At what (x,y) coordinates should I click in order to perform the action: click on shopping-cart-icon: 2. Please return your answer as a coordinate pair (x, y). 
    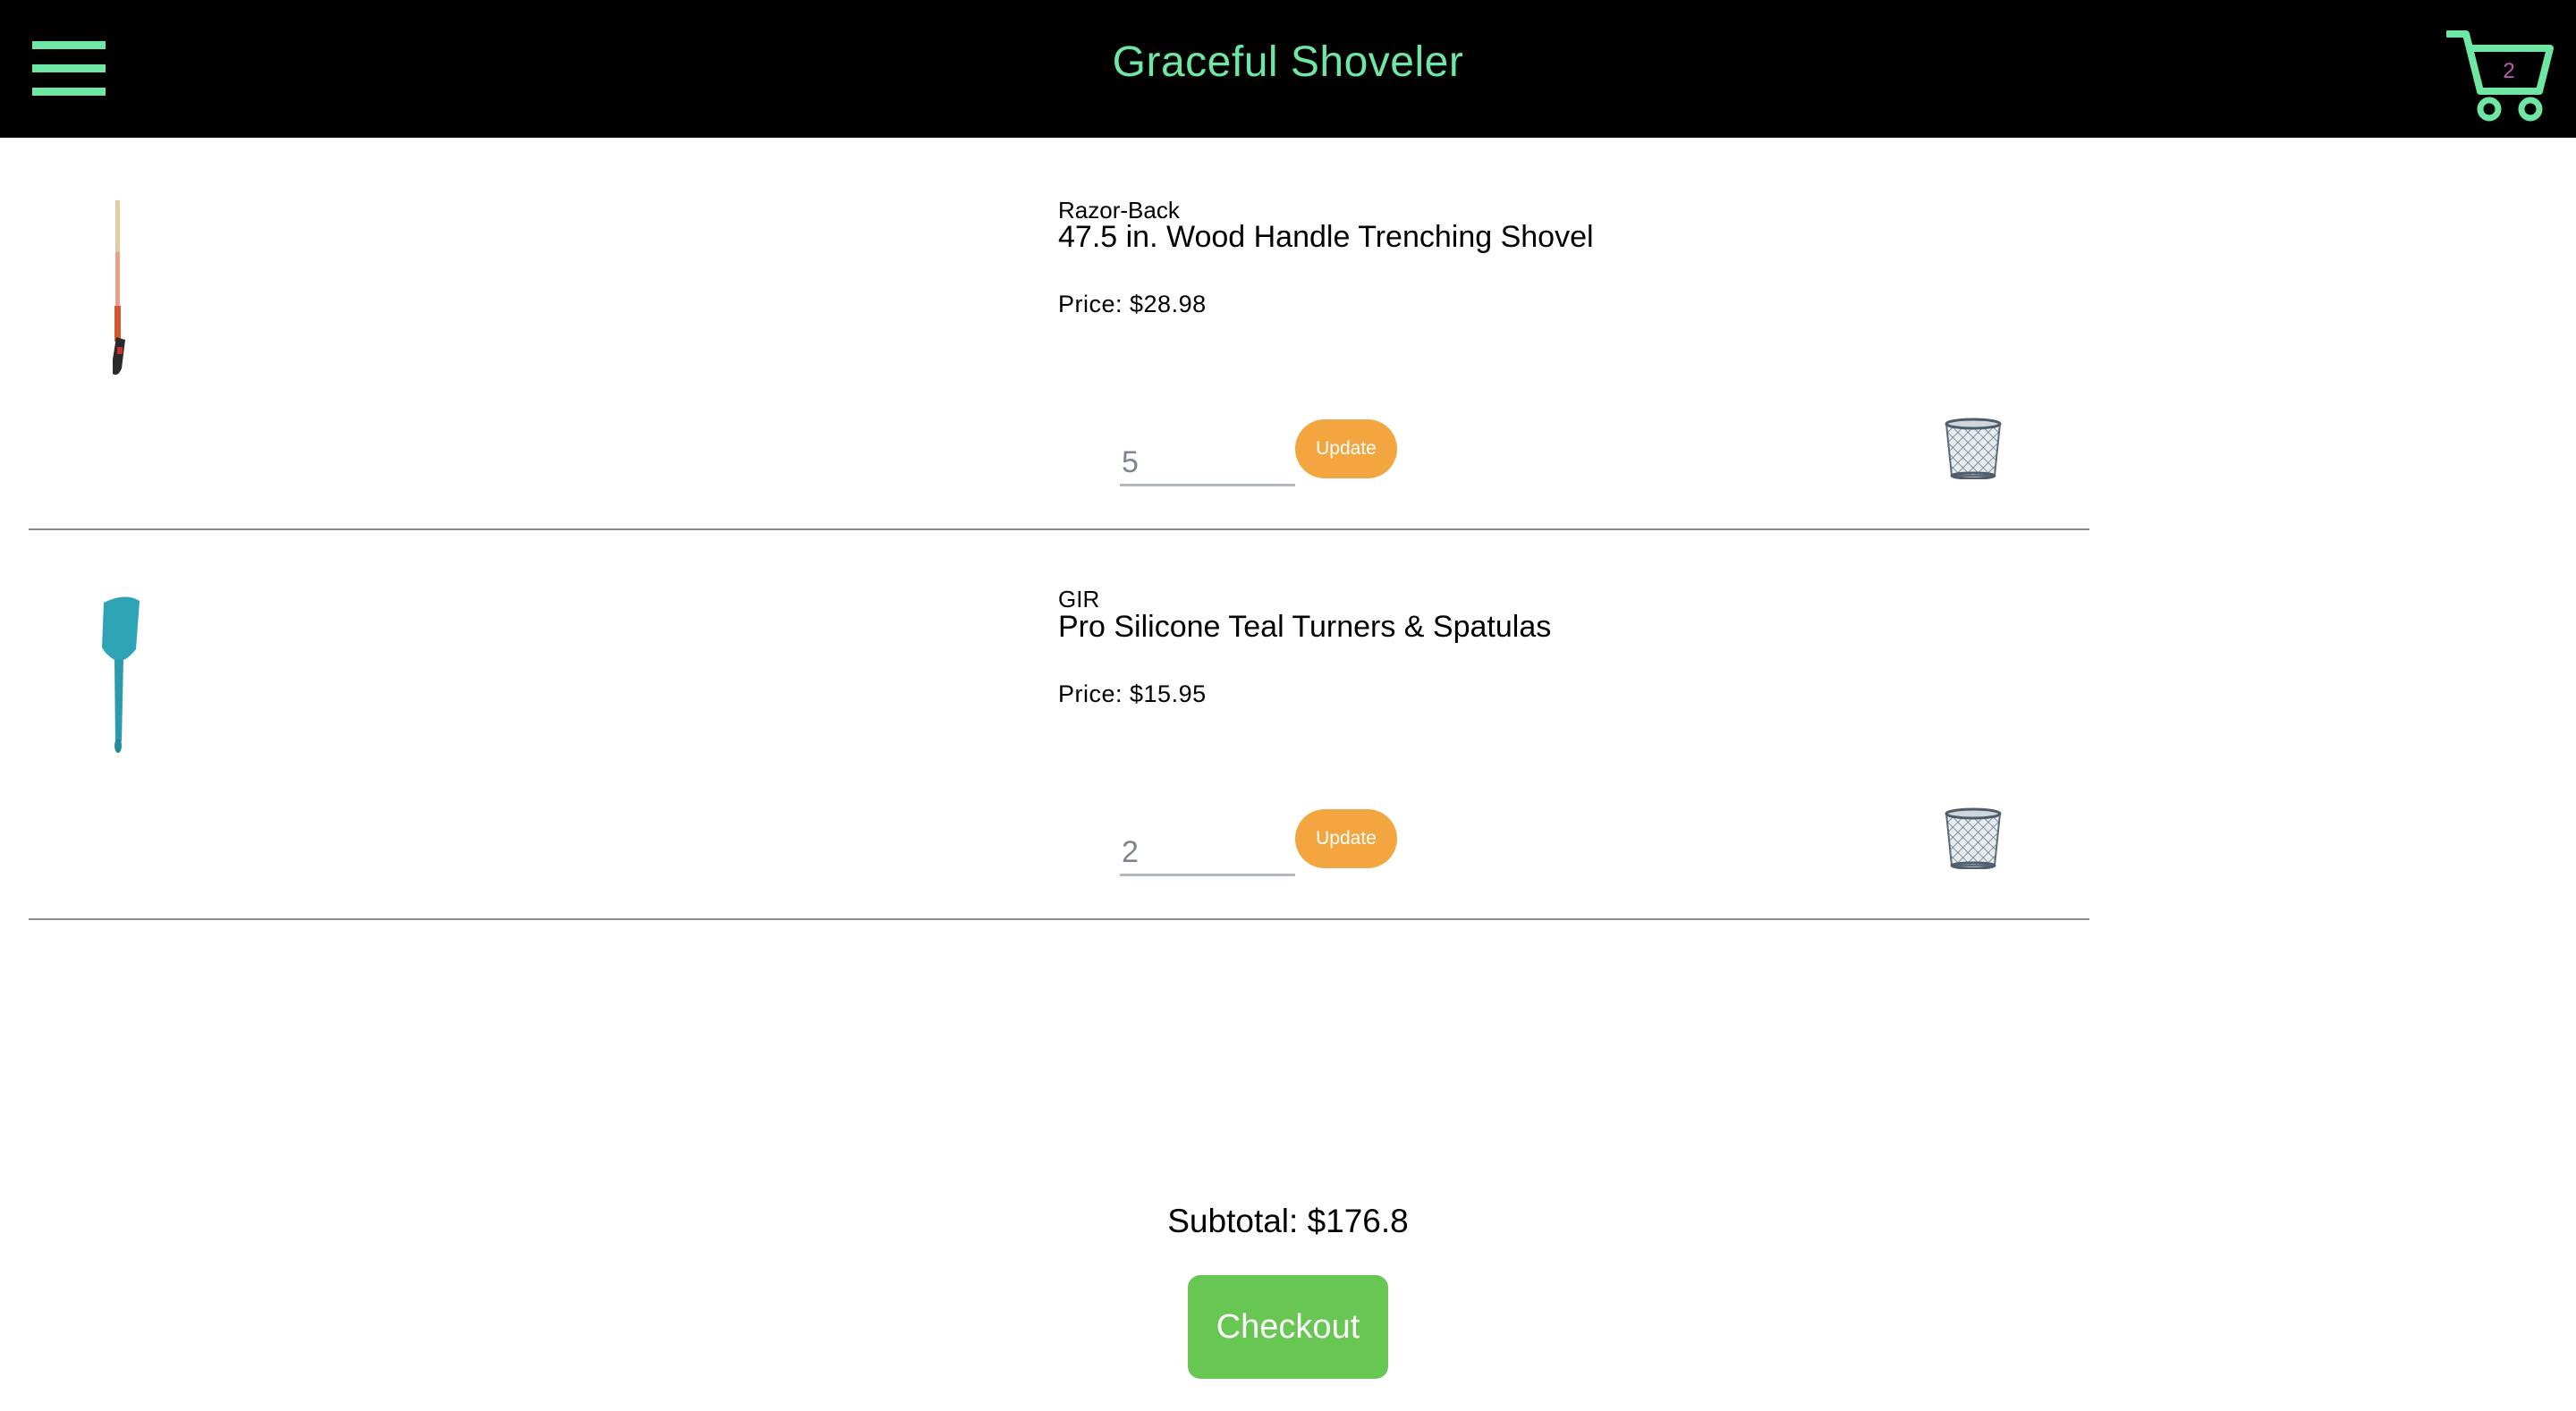
    Looking at the image, I should click on (2500, 76).